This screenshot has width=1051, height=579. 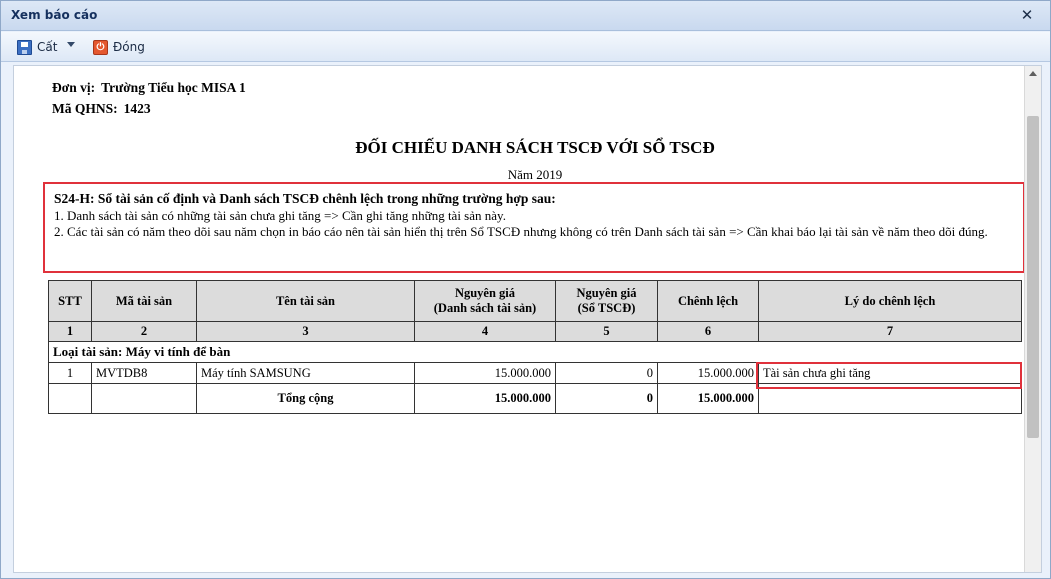 I want to click on header-cost-list: Nguyên giá (Danh sách tài sản), so click(x=485, y=301).